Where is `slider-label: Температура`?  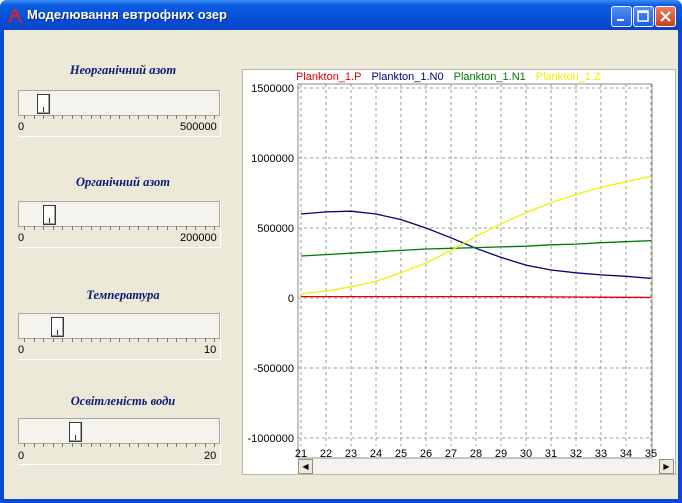
slider-label: Температура is located at coordinates (123, 295).